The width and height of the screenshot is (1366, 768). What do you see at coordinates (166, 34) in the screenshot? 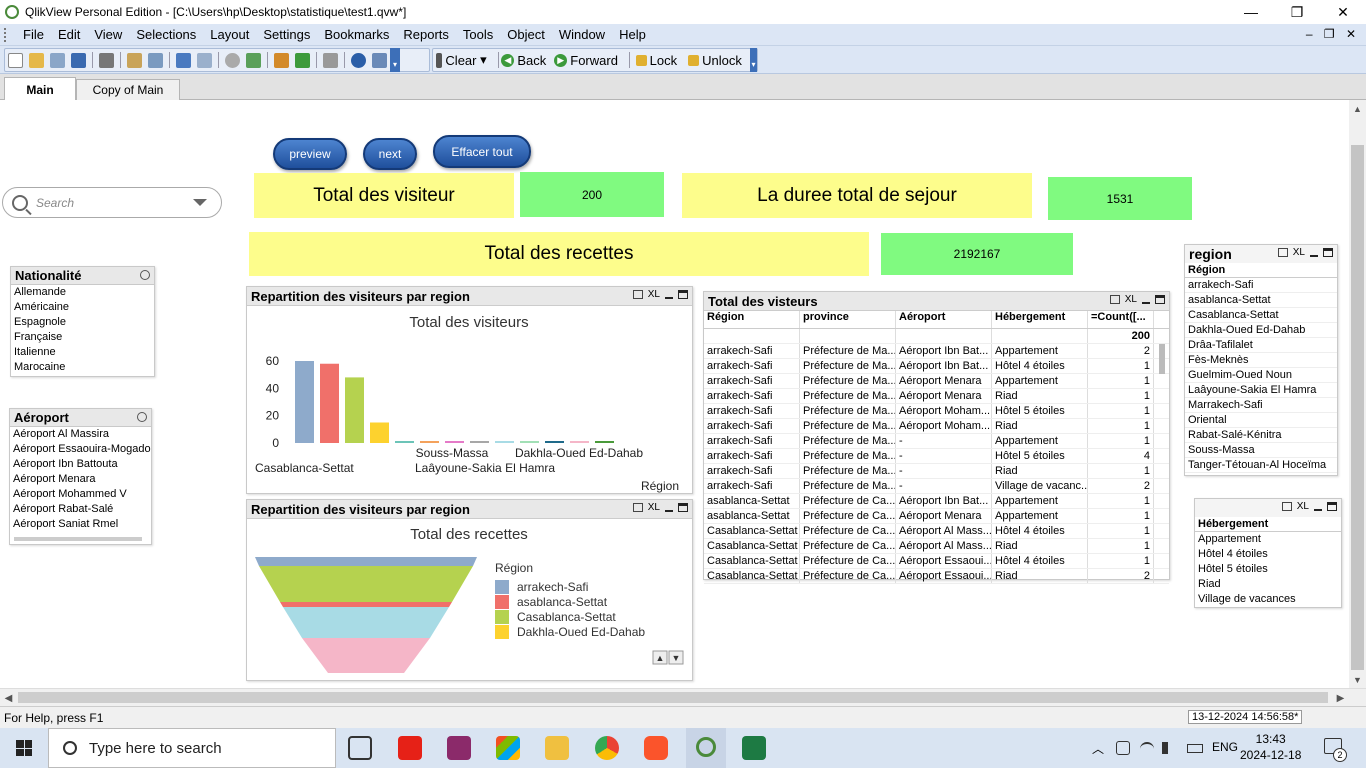
I see `menu-selections: Selections` at bounding box center [166, 34].